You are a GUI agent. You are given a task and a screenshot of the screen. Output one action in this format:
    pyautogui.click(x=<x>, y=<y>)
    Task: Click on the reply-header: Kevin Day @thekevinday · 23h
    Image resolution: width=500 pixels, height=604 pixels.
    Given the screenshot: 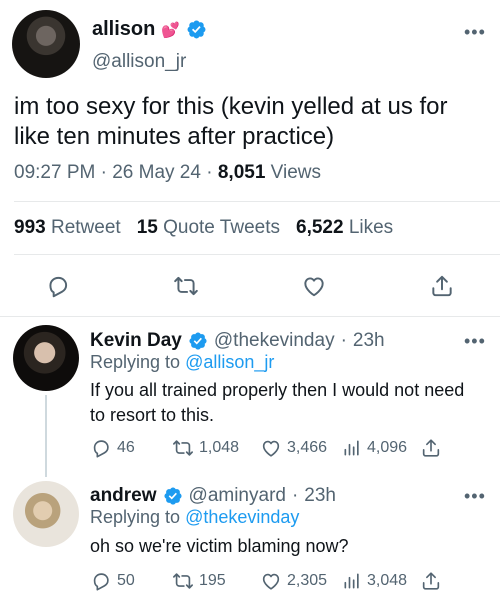 What is the action you would take?
    pyautogui.click(x=237, y=341)
    